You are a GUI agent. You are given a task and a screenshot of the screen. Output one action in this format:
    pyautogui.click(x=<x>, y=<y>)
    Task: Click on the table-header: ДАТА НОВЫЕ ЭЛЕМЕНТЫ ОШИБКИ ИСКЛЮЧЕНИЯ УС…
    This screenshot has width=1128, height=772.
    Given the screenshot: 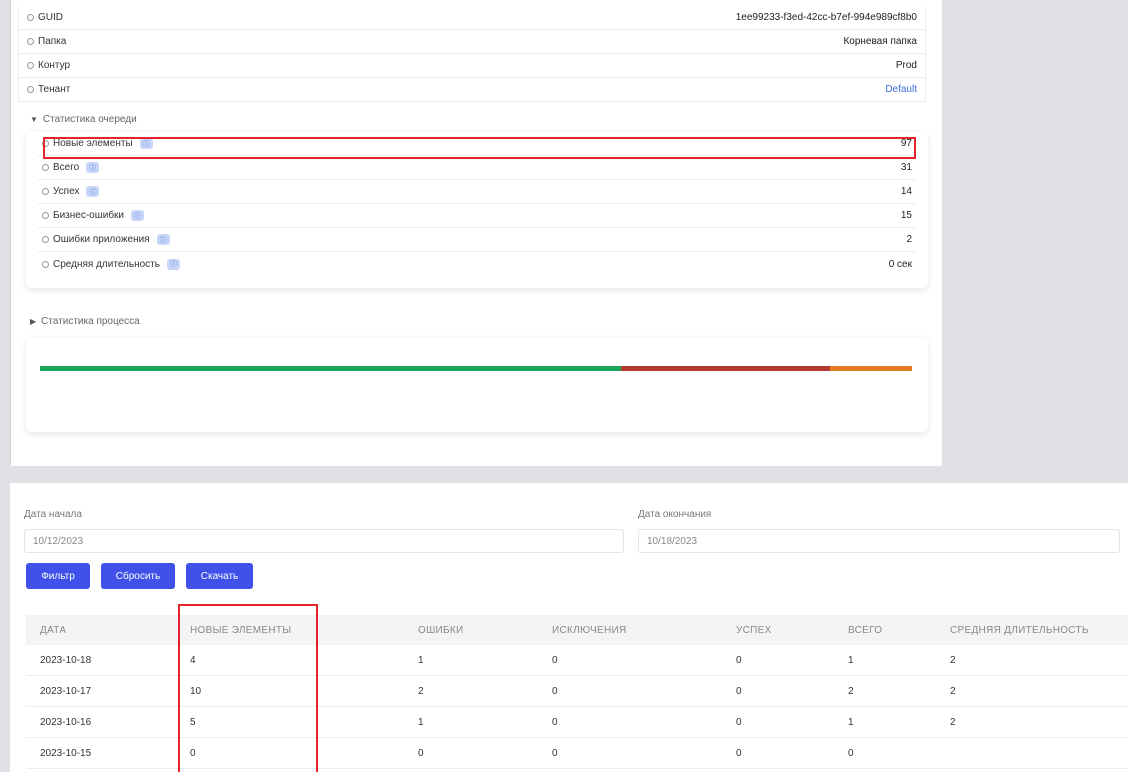 What is the action you would take?
    pyautogui.click(x=577, y=630)
    